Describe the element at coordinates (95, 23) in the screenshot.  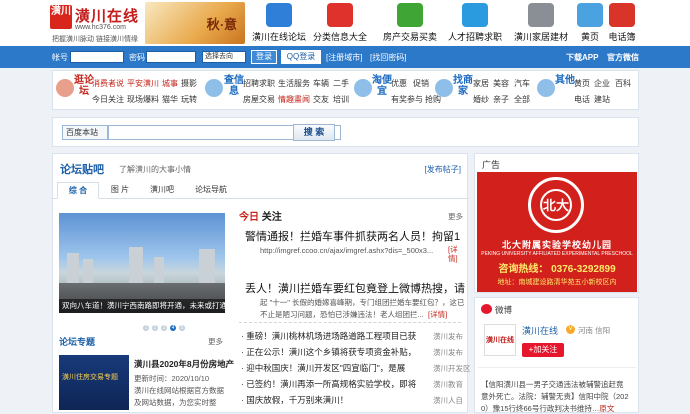
I see `site-logo: 潢川 潢川在线 www.hc376.com 把握潢川脉动 链接潢川情缘` at that location.